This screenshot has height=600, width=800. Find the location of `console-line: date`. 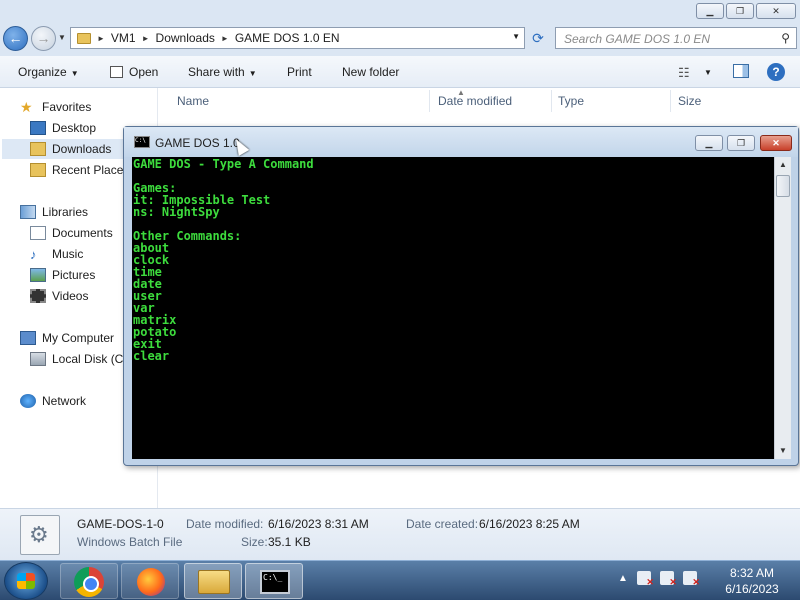

console-line: date is located at coordinates (147, 284).